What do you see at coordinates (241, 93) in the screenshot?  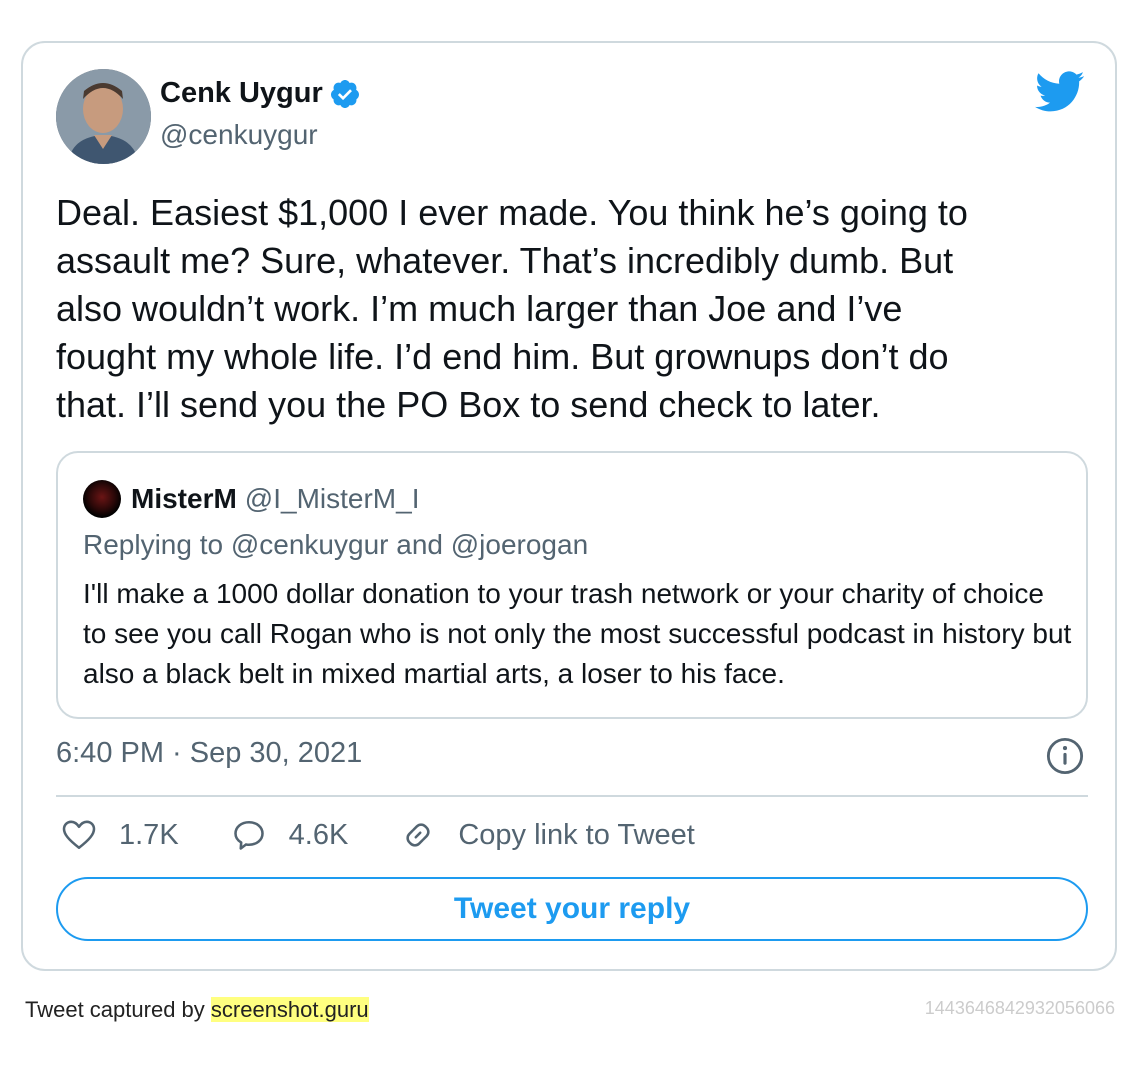 I see `author-name: Cenk Uygur` at bounding box center [241, 93].